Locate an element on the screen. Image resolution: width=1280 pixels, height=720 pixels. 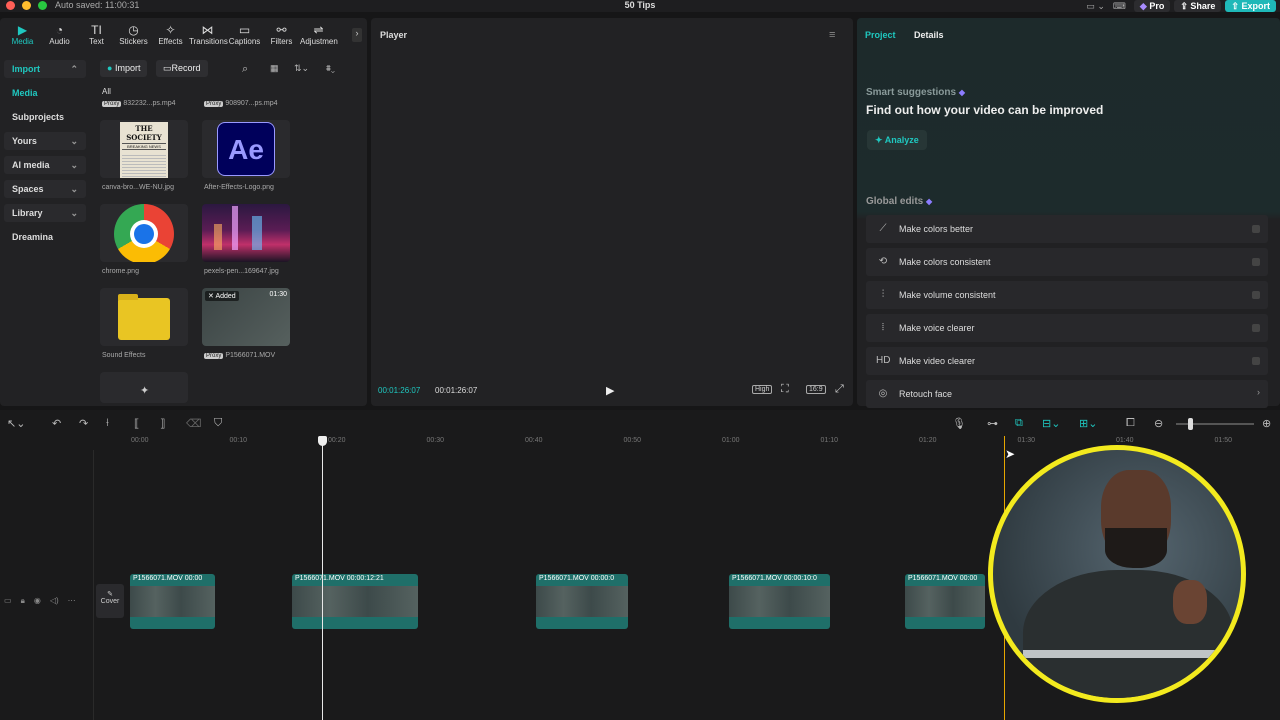
media-tile-city is located at coordinates (246, 233).